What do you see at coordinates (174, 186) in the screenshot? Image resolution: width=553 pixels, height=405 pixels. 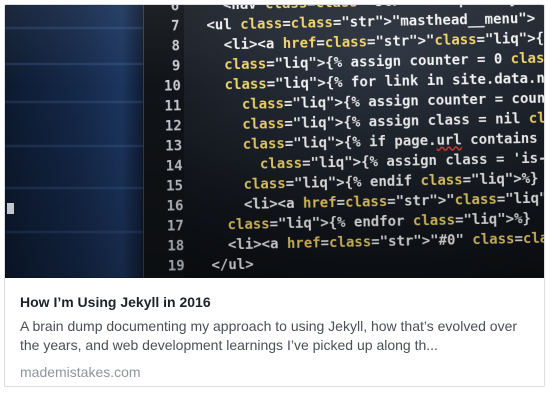 I see `line-number: 15` at bounding box center [174, 186].